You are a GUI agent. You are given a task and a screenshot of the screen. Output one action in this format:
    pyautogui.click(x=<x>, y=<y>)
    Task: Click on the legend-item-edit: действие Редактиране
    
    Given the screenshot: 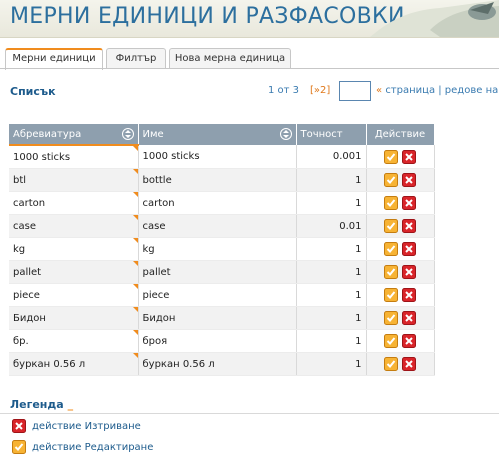 What is the action you would take?
    pyautogui.click(x=82, y=447)
    